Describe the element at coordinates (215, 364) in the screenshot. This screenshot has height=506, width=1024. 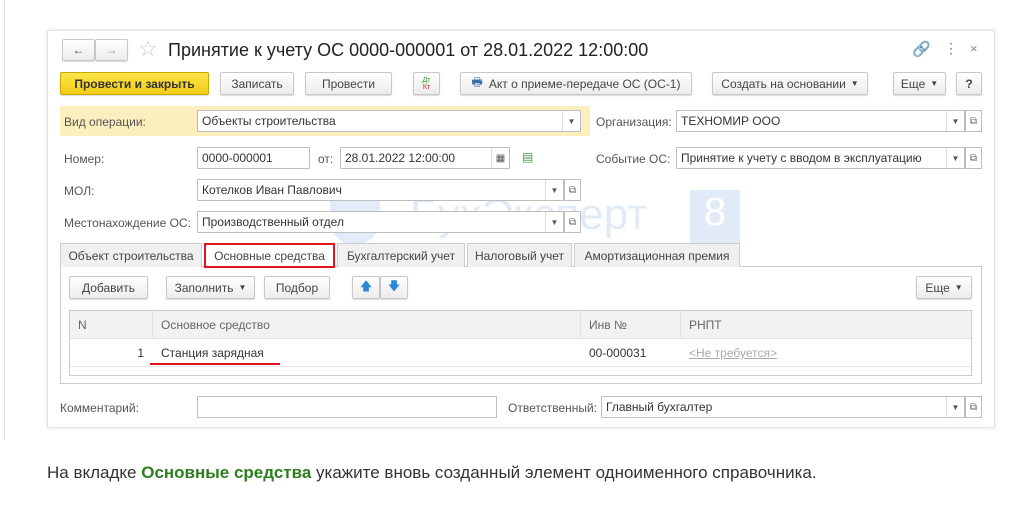
I see `red-underline` at that location.